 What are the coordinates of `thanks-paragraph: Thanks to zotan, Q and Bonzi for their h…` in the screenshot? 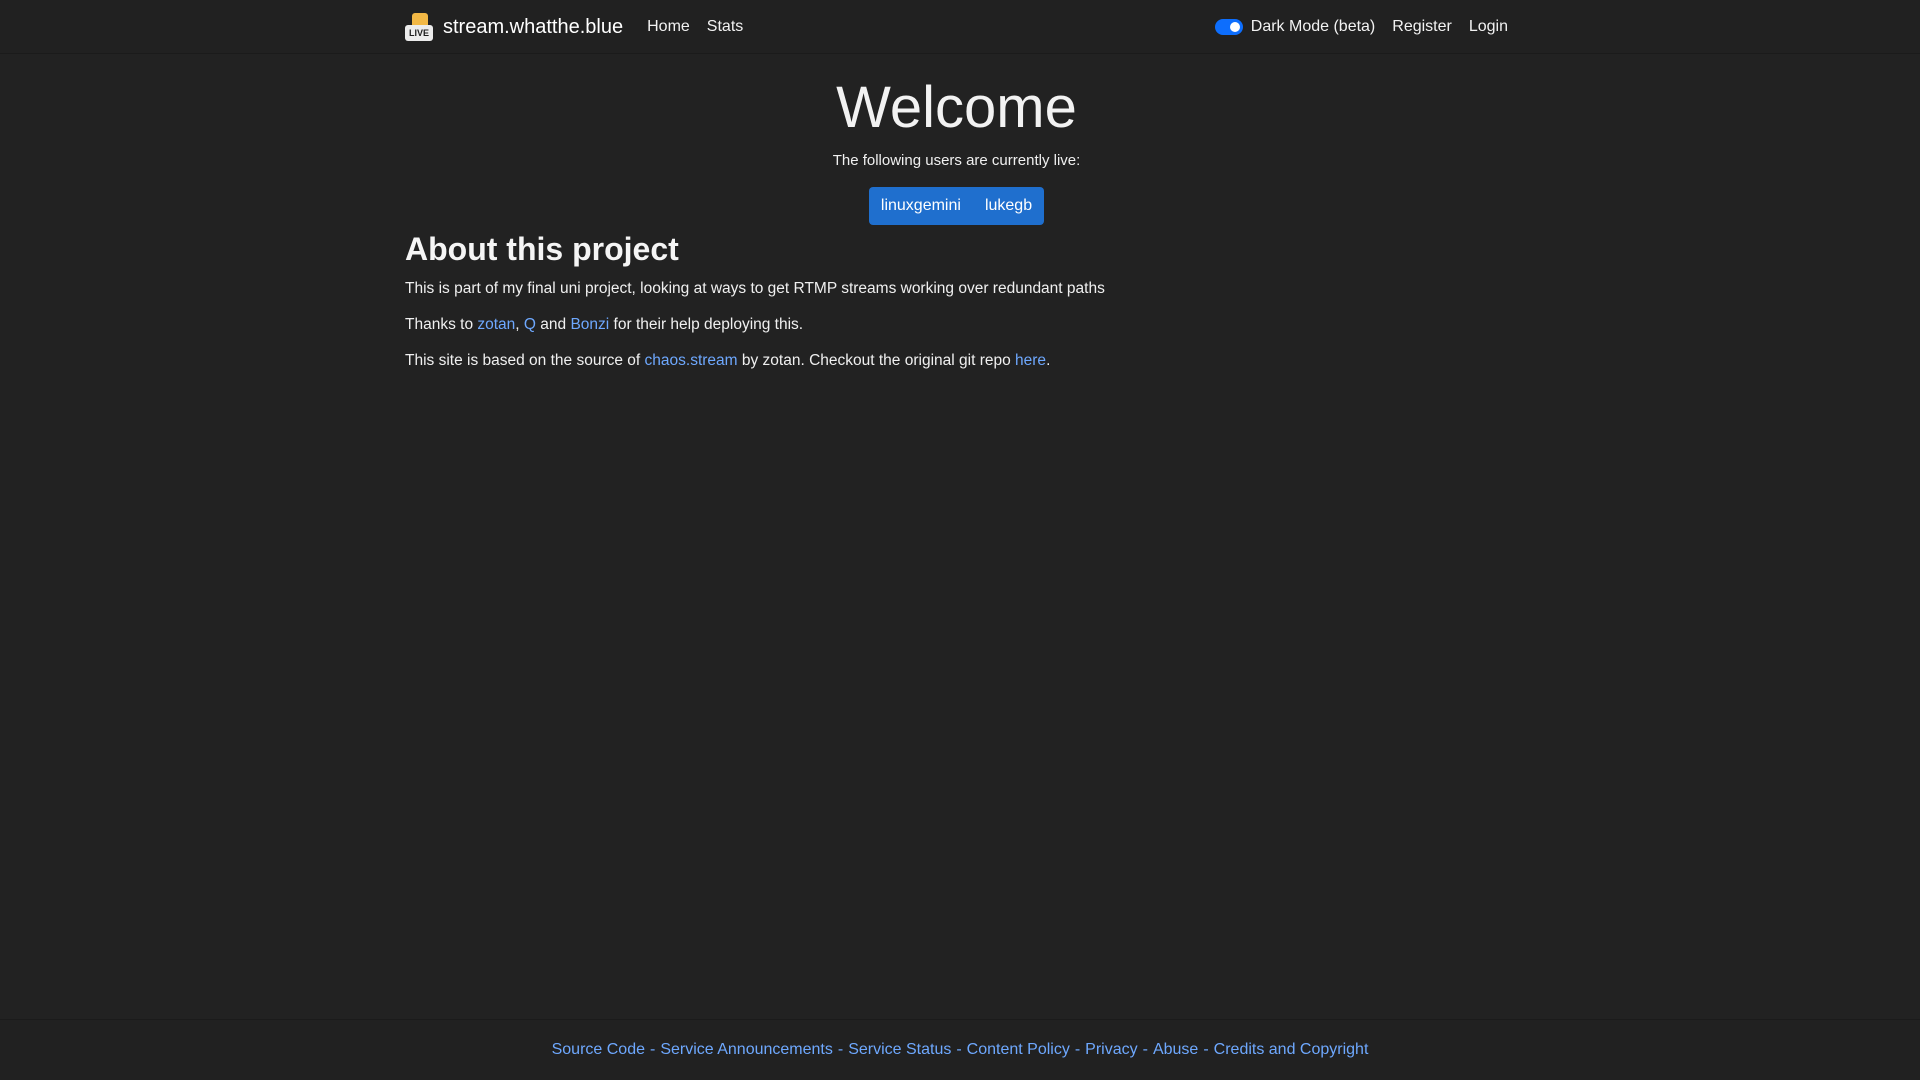 It's located at (956, 325).